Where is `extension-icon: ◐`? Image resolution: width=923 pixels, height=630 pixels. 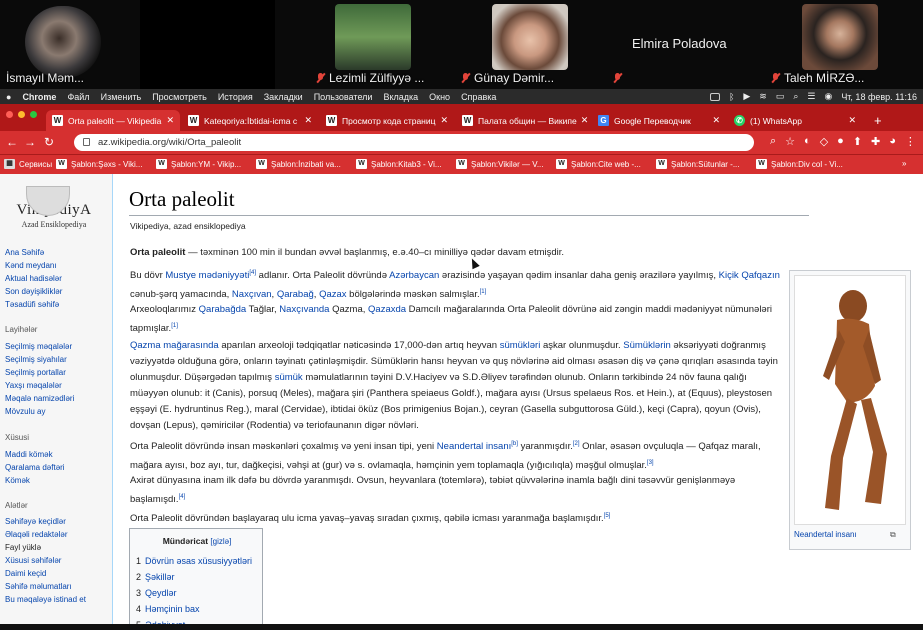 extension-icon: ◐ is located at coordinates (807, 141).